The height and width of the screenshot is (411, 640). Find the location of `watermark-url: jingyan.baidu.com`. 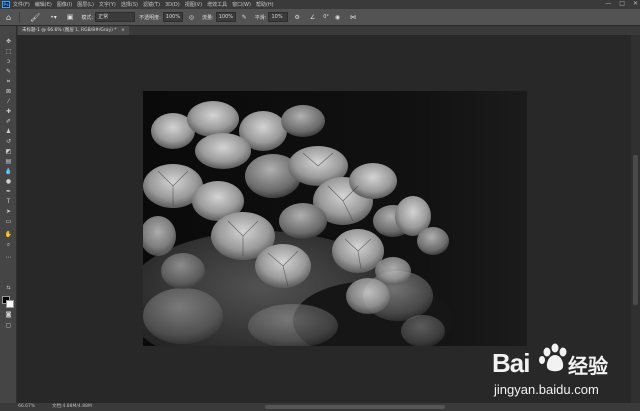

watermark-url: jingyan.baidu.com is located at coordinates (546, 389).